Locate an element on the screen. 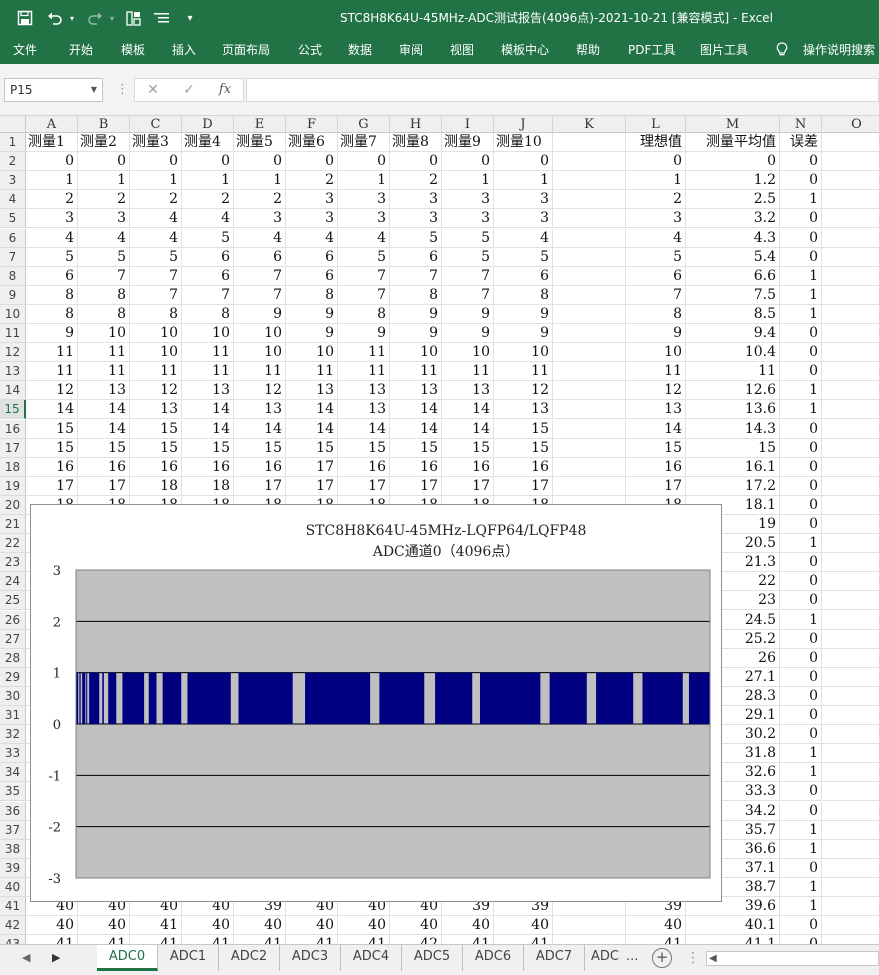  cell-j18: 16 is located at coordinates (523, 467).